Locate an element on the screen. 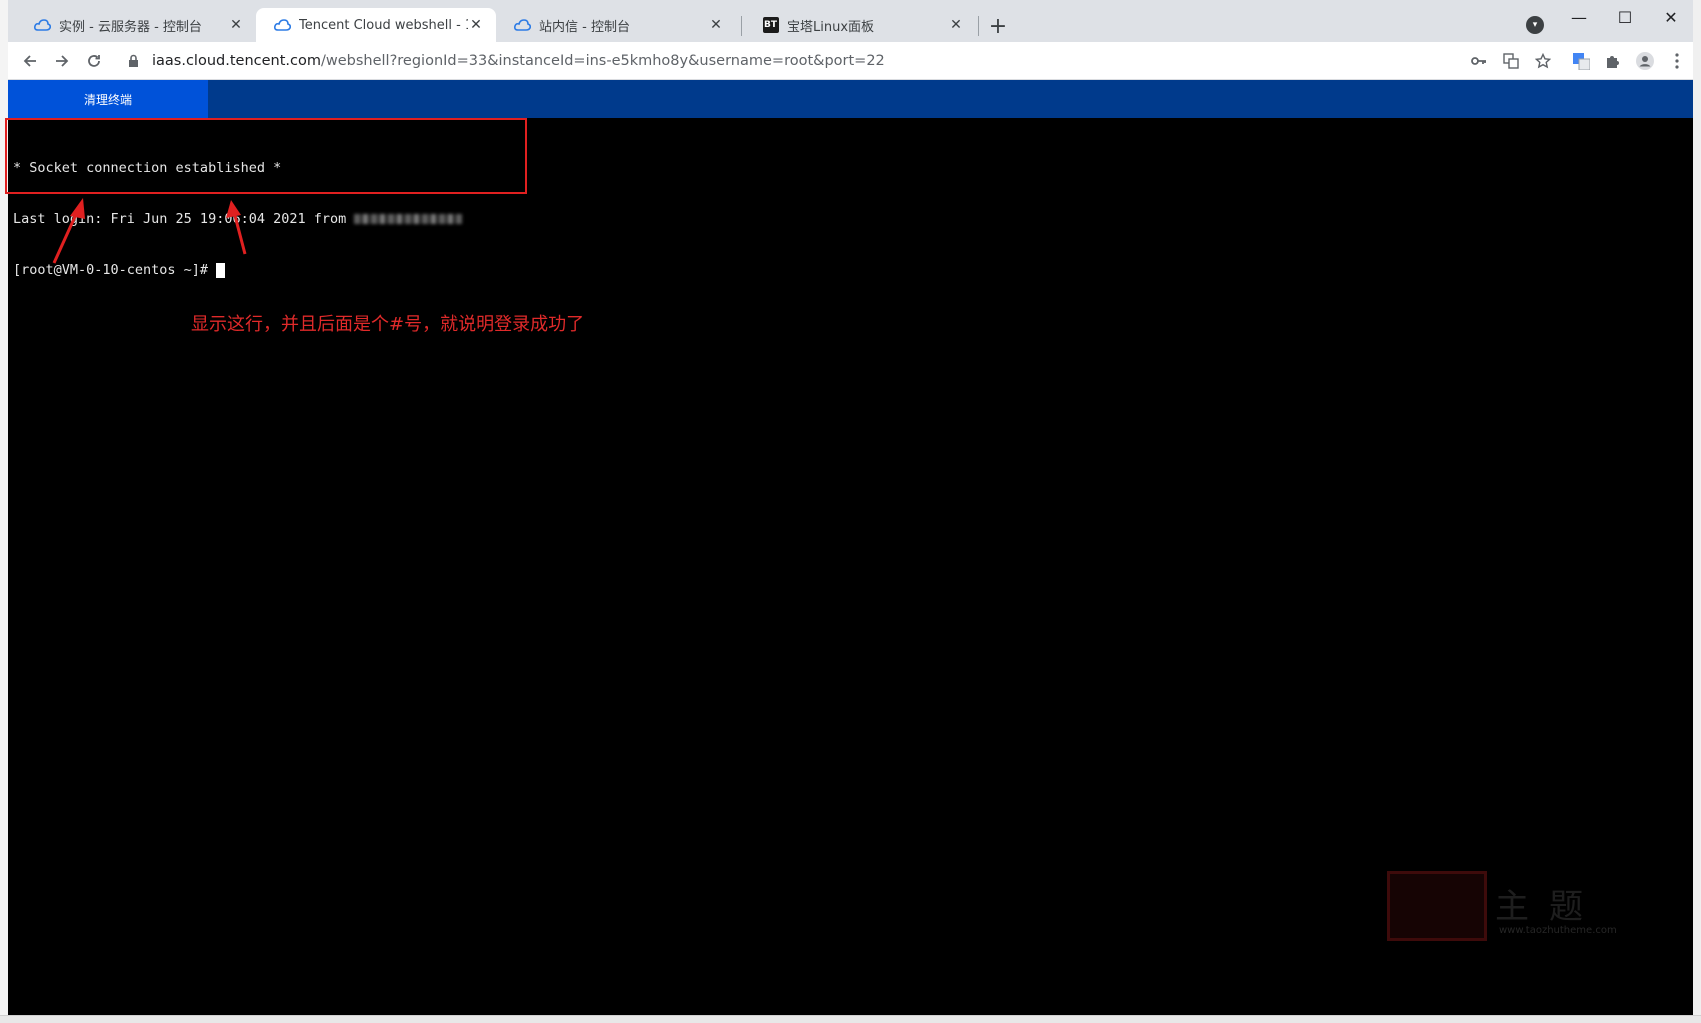 This screenshot has height=1023, width=1701. close-window-button: ✕ is located at coordinates (1671, 17).